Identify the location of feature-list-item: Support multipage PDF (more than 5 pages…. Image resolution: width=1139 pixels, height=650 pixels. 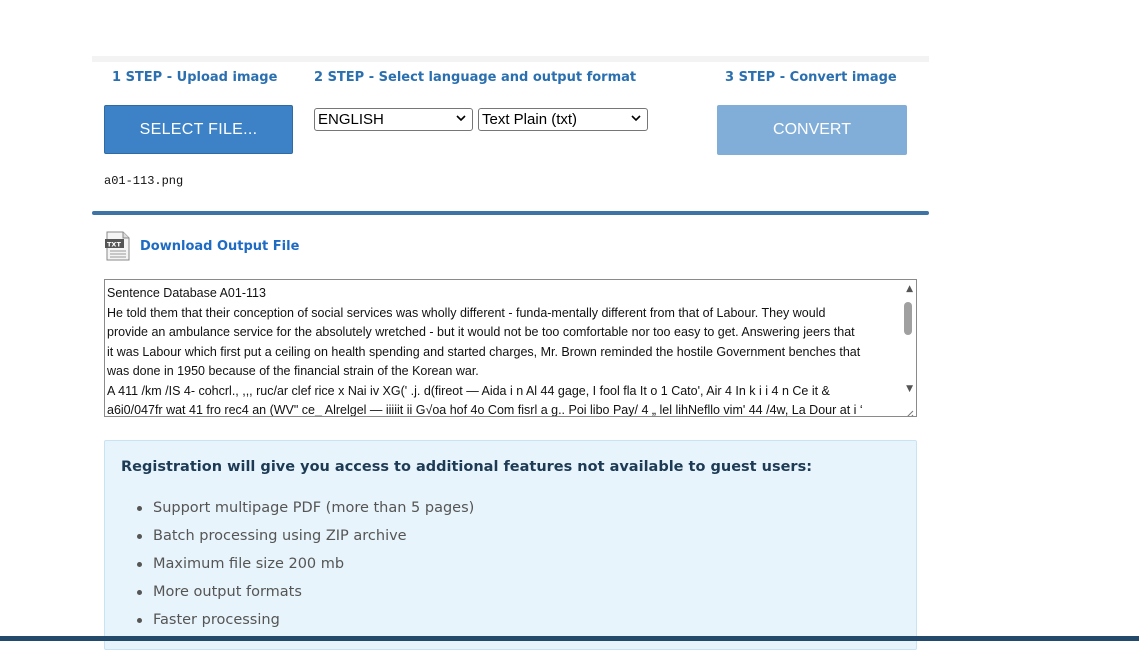
(305, 511).